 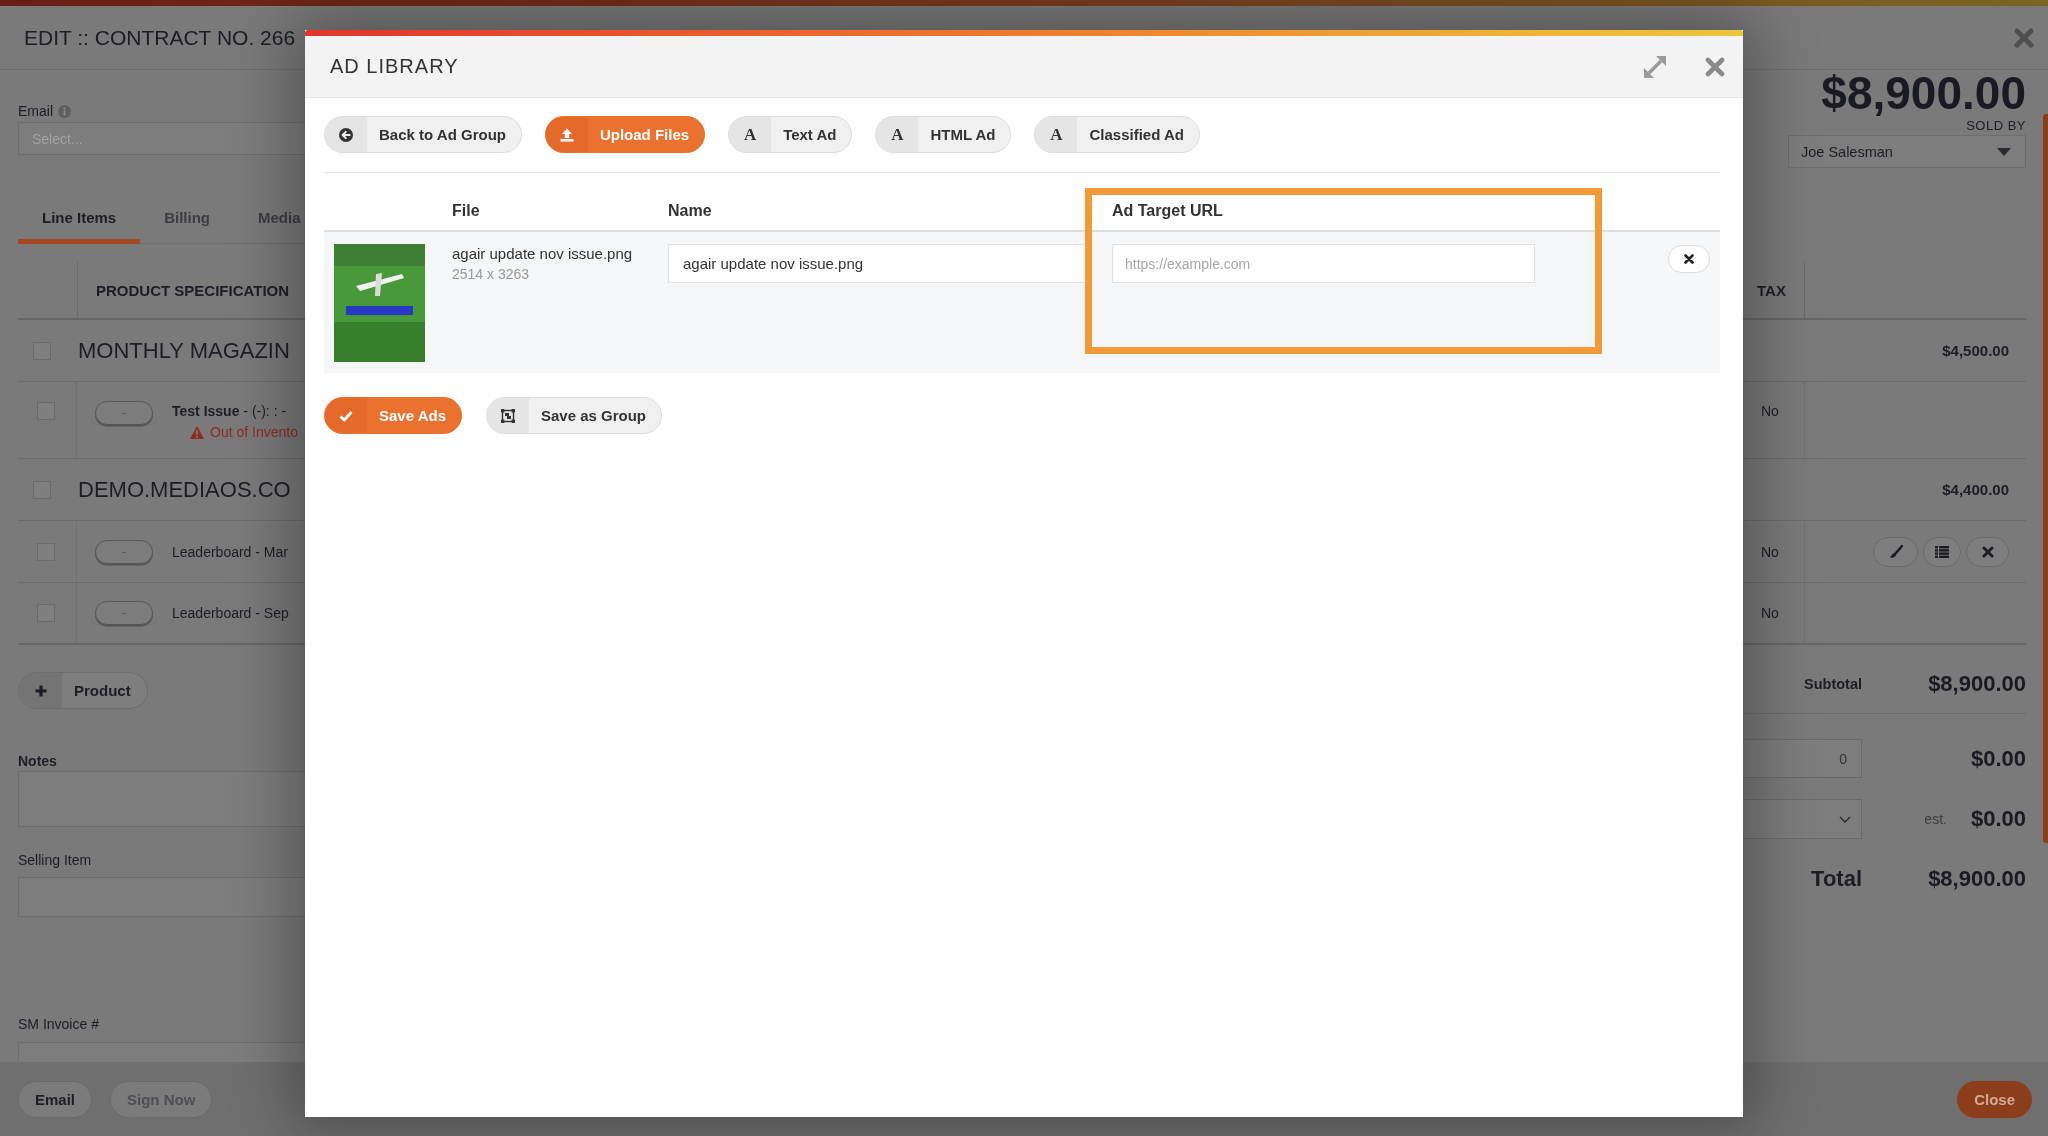 What do you see at coordinates (1802, 819) in the screenshot?
I see `tax-select` at bounding box center [1802, 819].